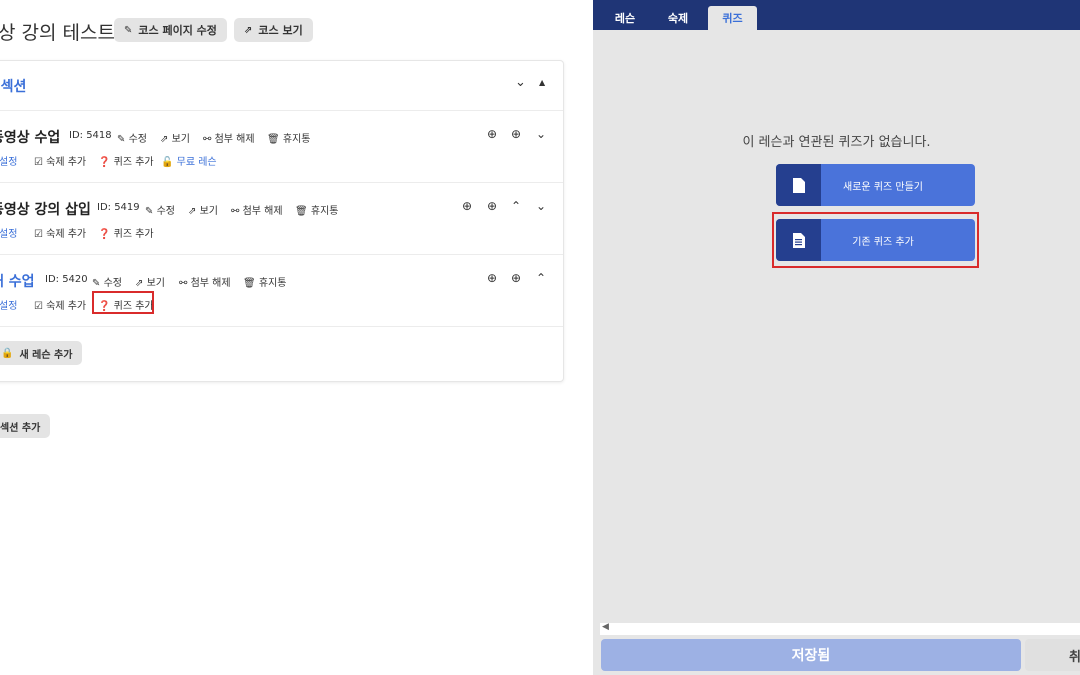  I want to click on lesson-title: 동영상 강의 삽입, so click(45, 209).